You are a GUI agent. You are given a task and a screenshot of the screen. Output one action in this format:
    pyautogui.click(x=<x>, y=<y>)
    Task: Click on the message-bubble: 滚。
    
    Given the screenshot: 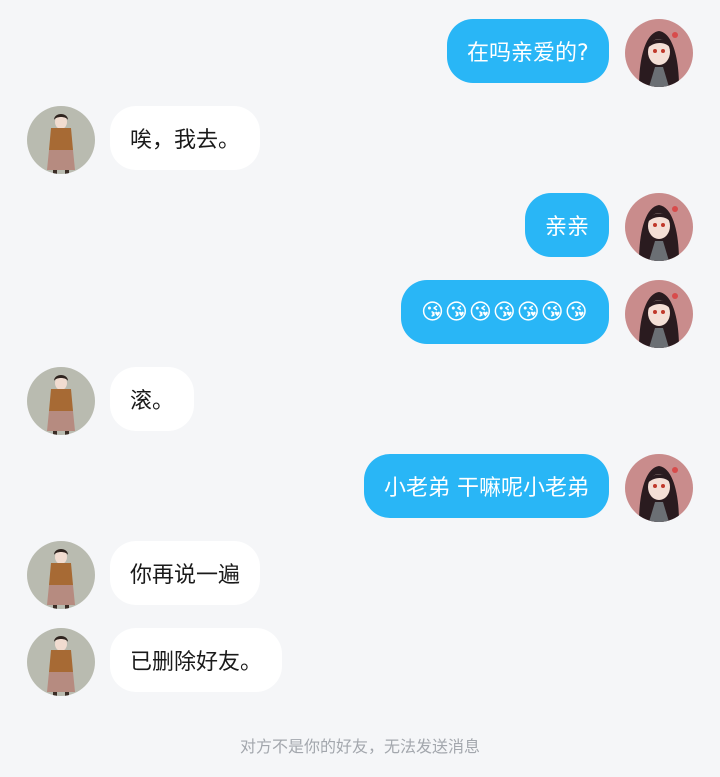 What is the action you would take?
    pyautogui.click(x=152, y=399)
    